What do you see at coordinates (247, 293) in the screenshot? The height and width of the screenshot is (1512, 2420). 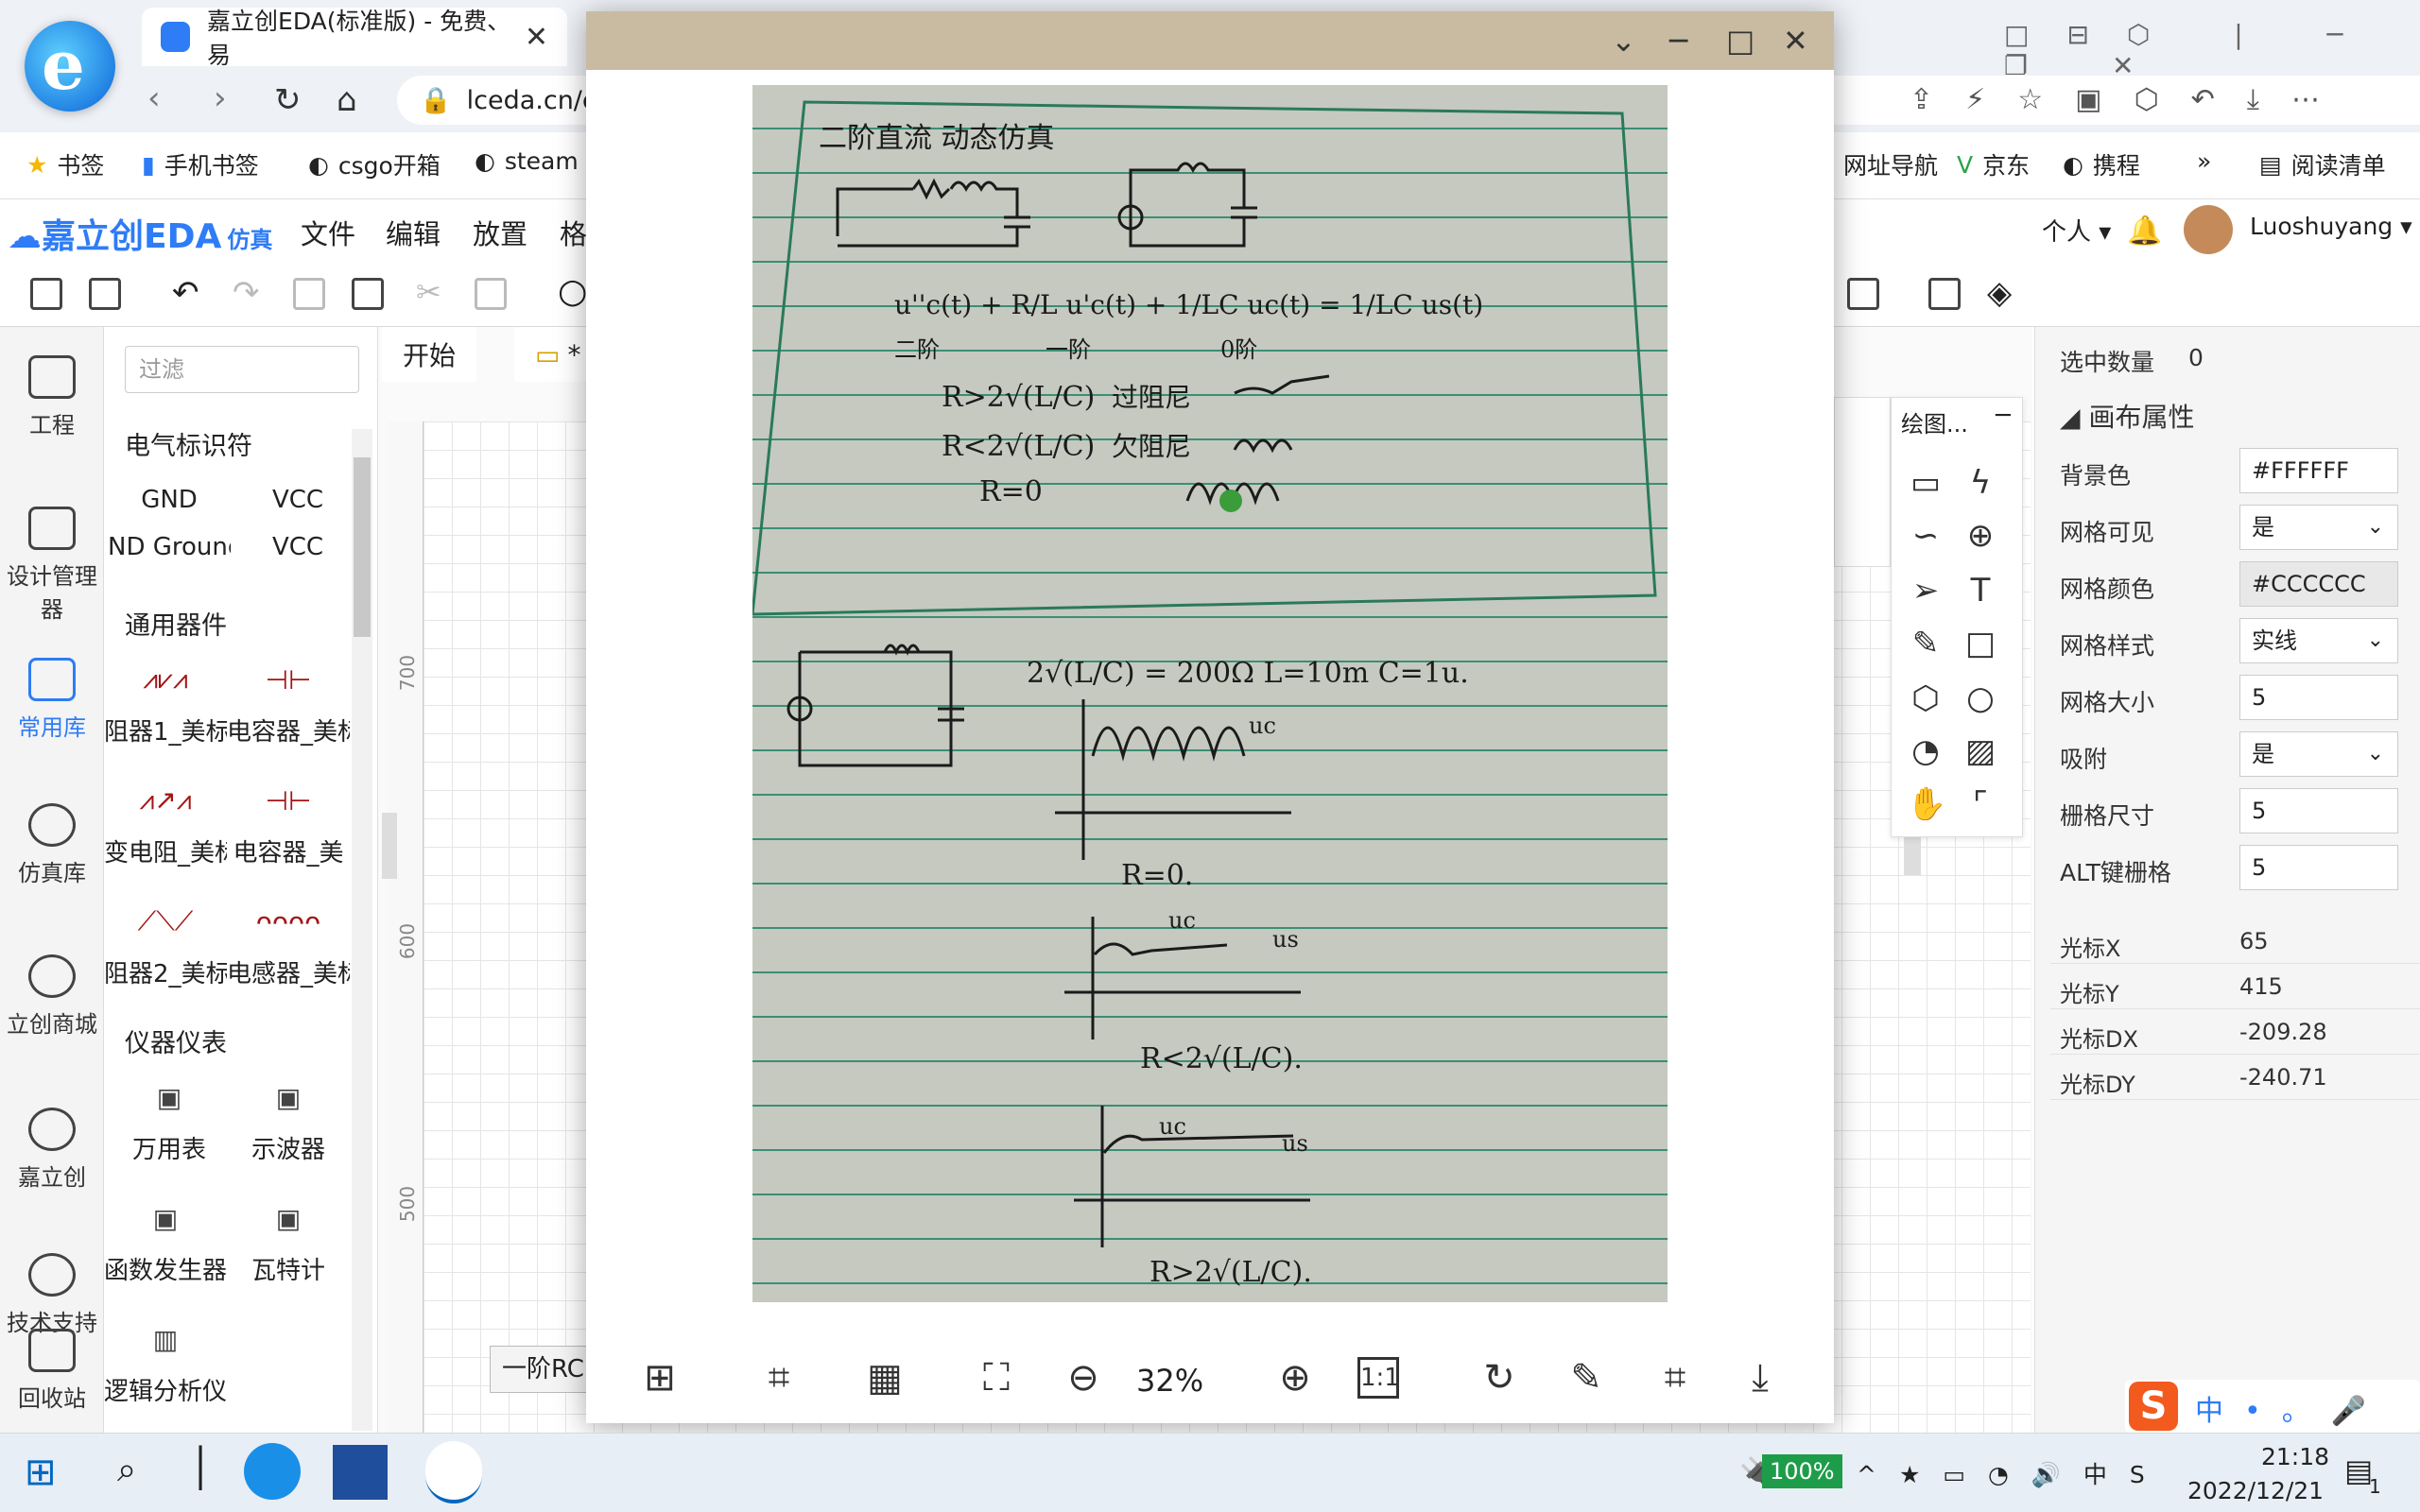 I see `redo-icon: ↷` at bounding box center [247, 293].